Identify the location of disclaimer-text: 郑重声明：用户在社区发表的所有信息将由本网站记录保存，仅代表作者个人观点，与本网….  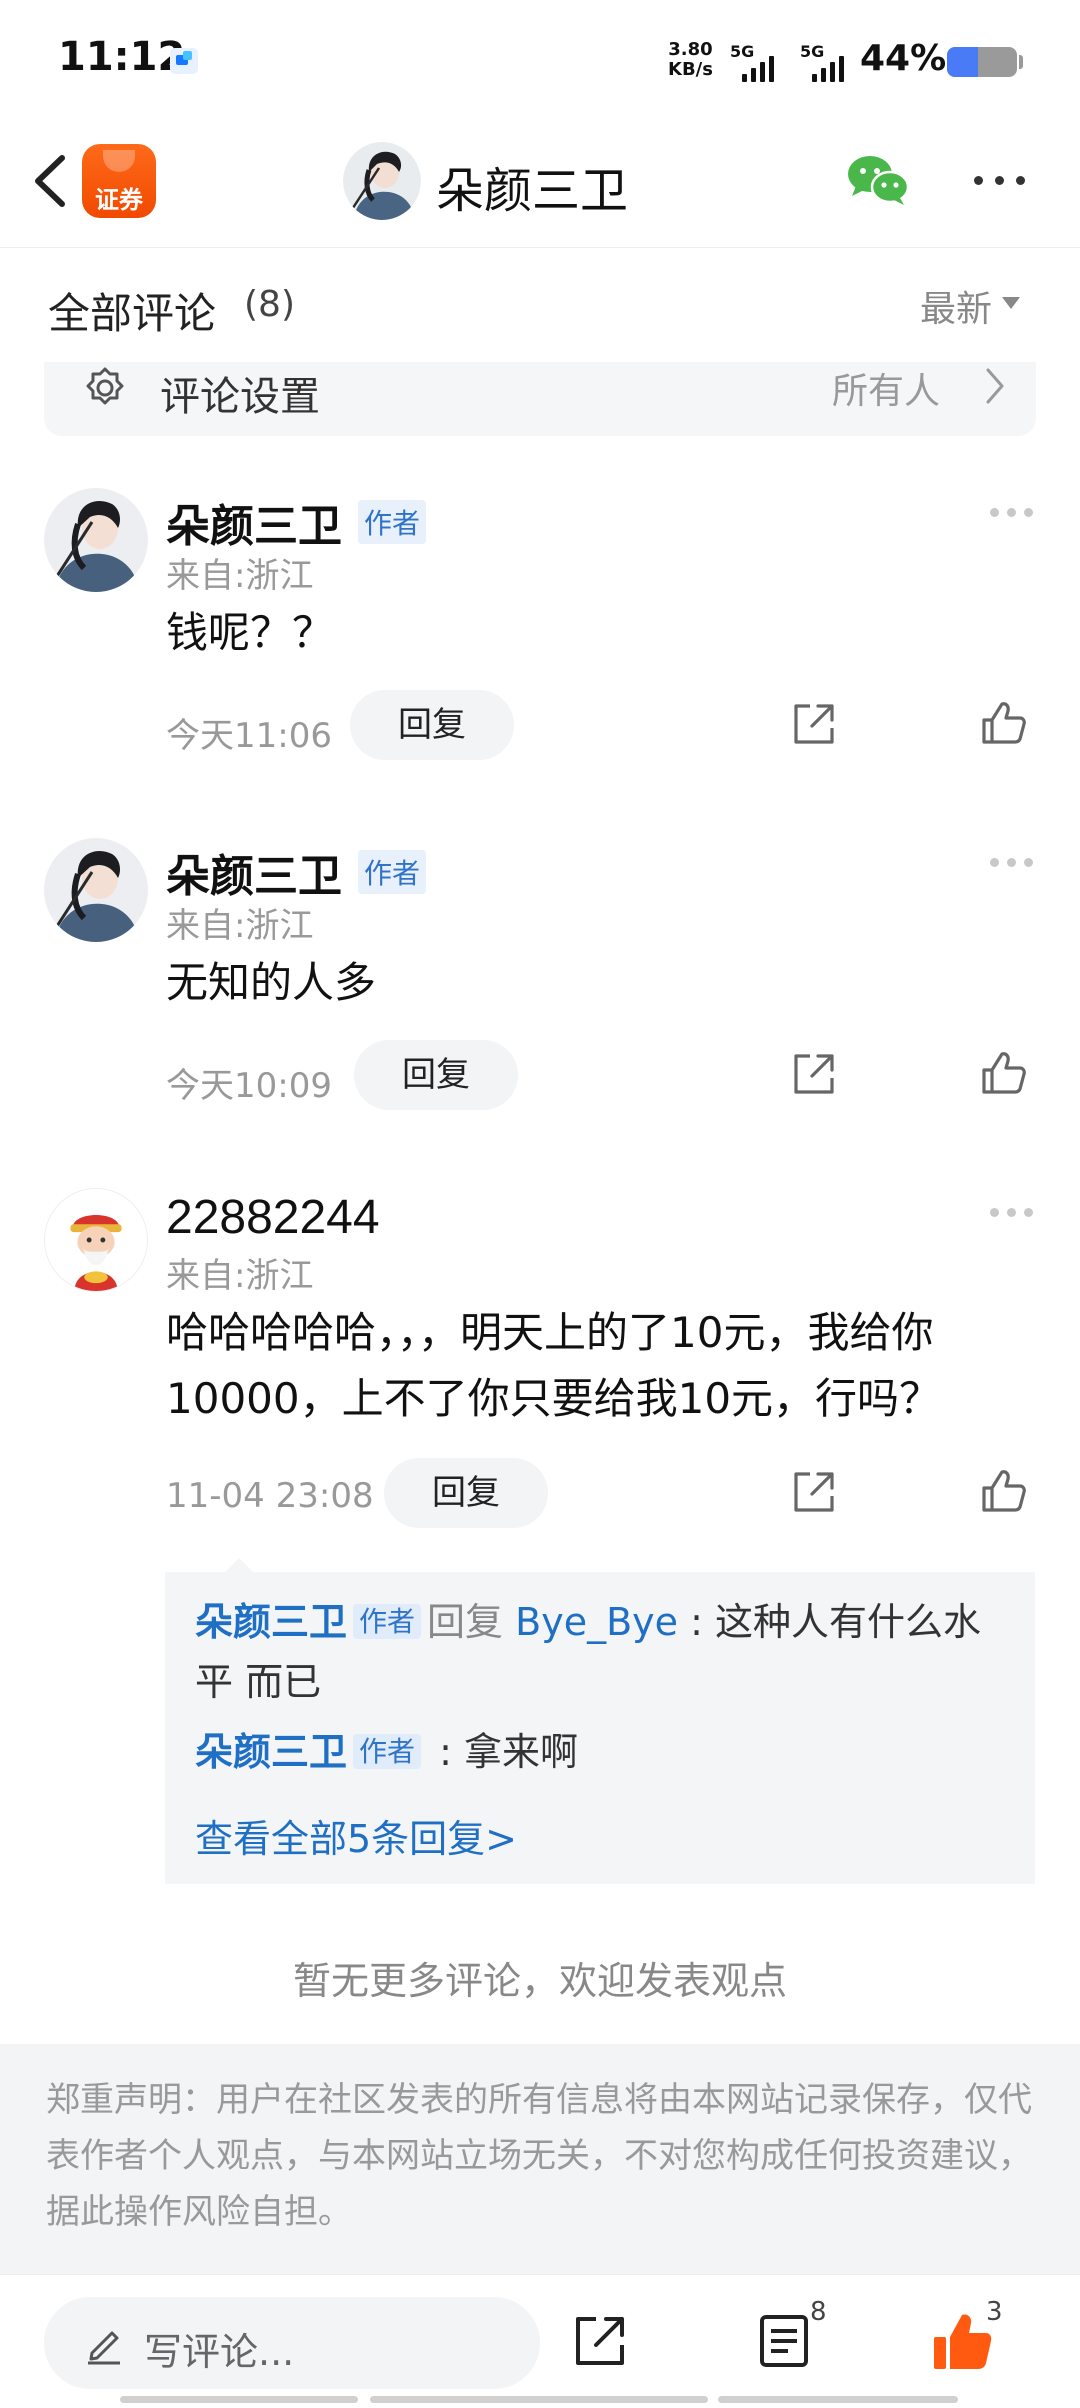
(539, 2156).